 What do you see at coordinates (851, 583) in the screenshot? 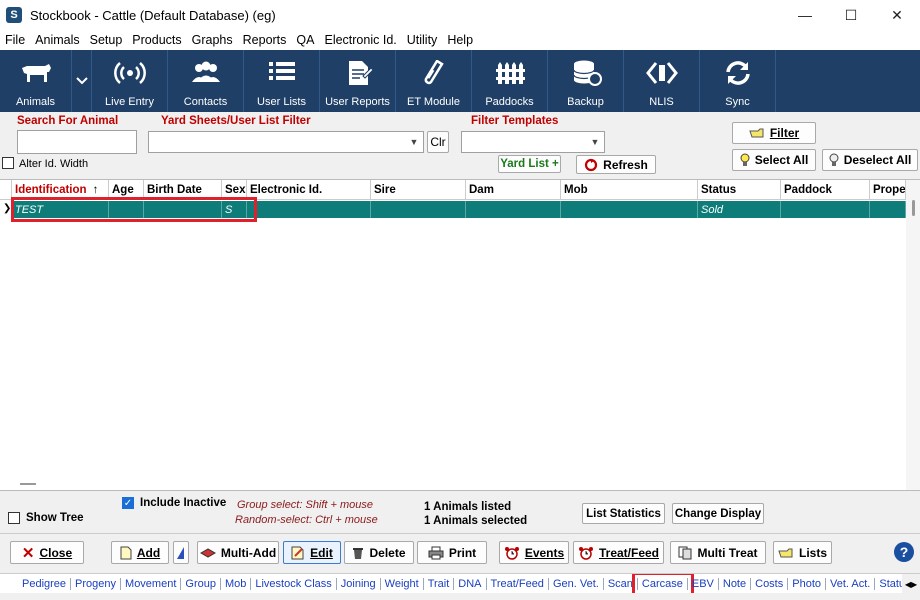
I see `tab-vet-act: Vet. Act.` at bounding box center [851, 583].